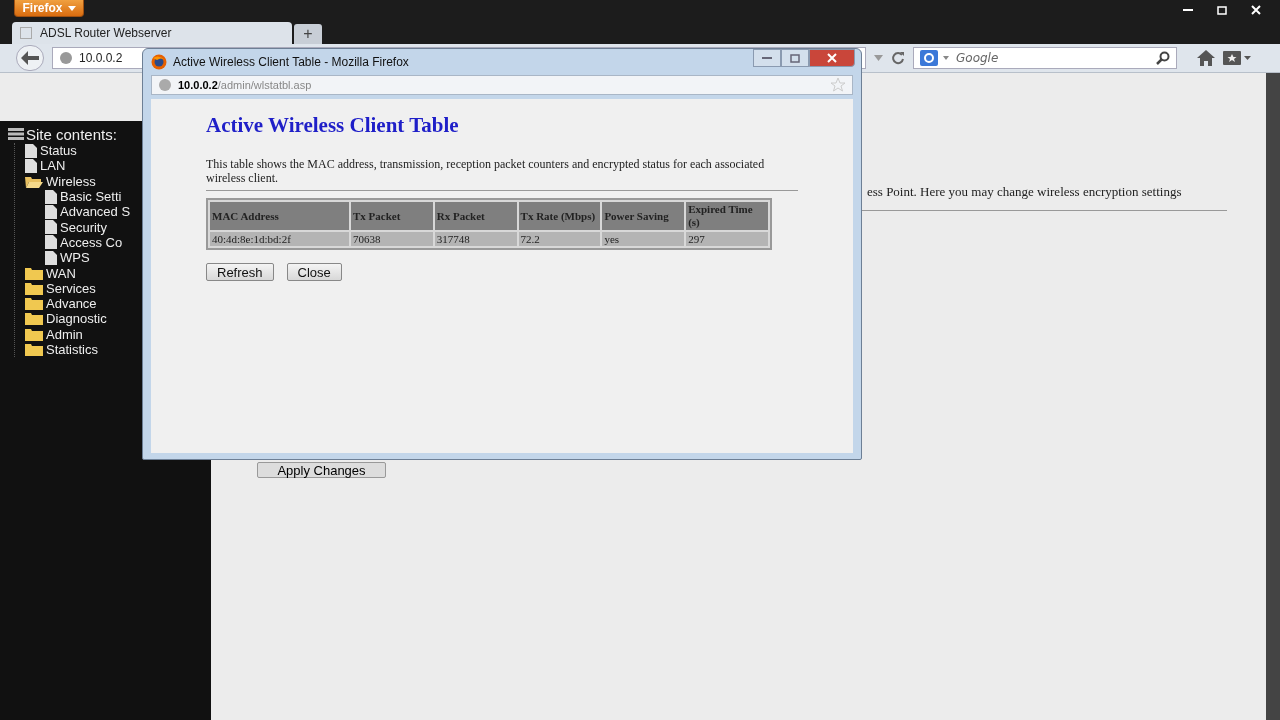  I want to click on table-description: This table shows the MAC address, transmission, reception packet counters and encrypted status for each associated wireless client., so click(486, 171).